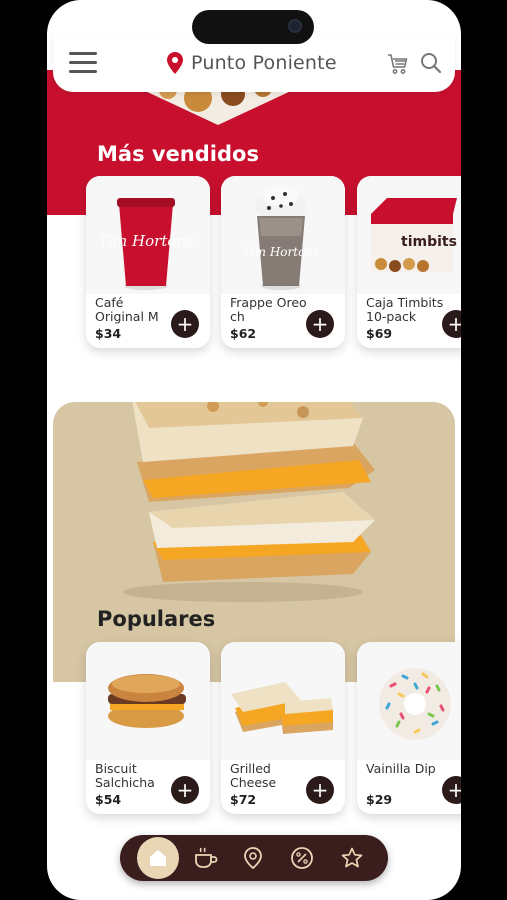 This screenshot has height=900, width=507. I want to click on popular-title: Populares, so click(156, 619).